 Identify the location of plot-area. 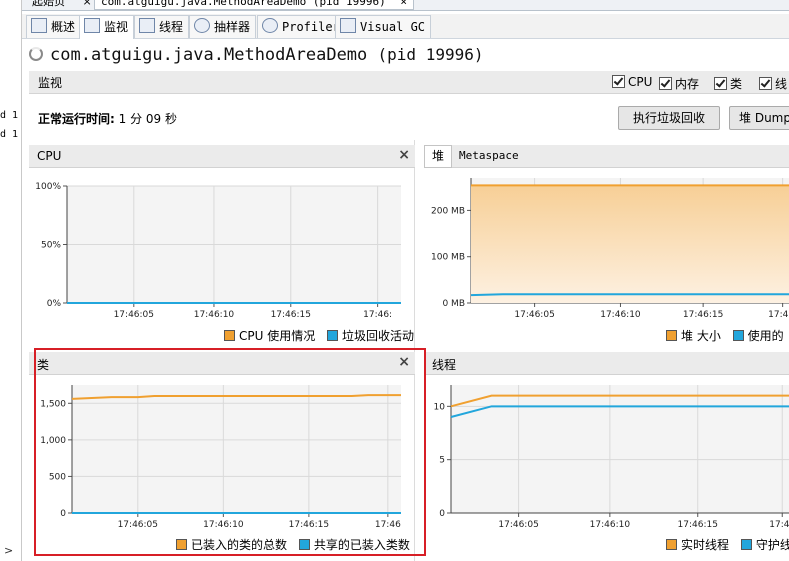
(620, 449).